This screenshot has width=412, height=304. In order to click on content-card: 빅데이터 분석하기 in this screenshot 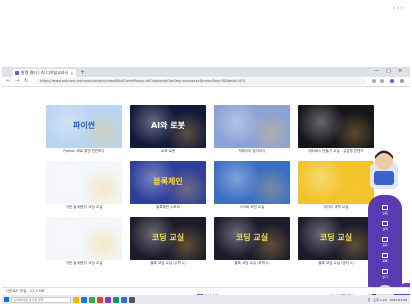, I will do `click(252, 132)`.